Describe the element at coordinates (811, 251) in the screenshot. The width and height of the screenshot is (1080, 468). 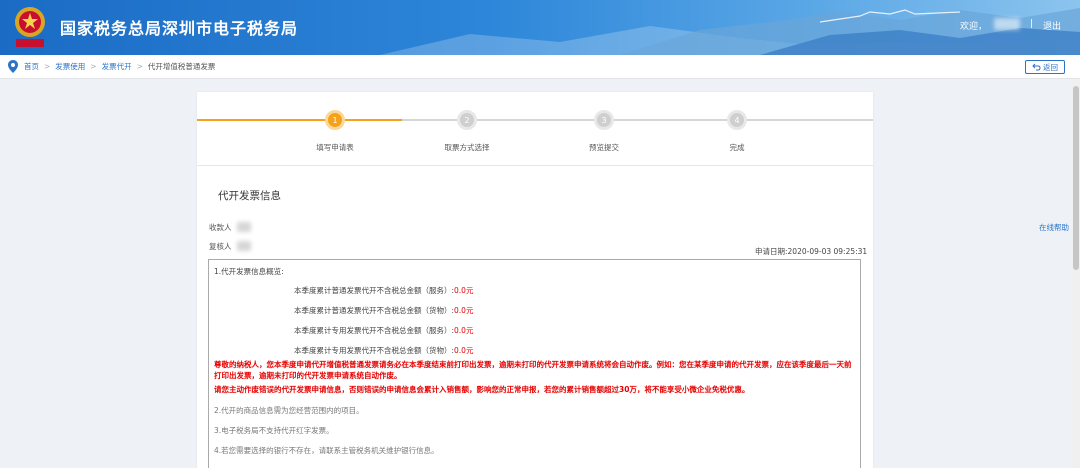
I see `apply-date: 申请日期:2020-09-03 09:25:31` at that location.